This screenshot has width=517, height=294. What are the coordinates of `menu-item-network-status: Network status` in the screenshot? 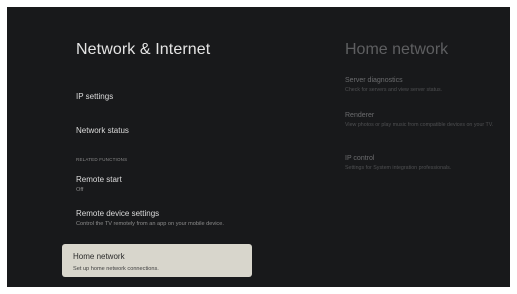 It's located at (166, 130).